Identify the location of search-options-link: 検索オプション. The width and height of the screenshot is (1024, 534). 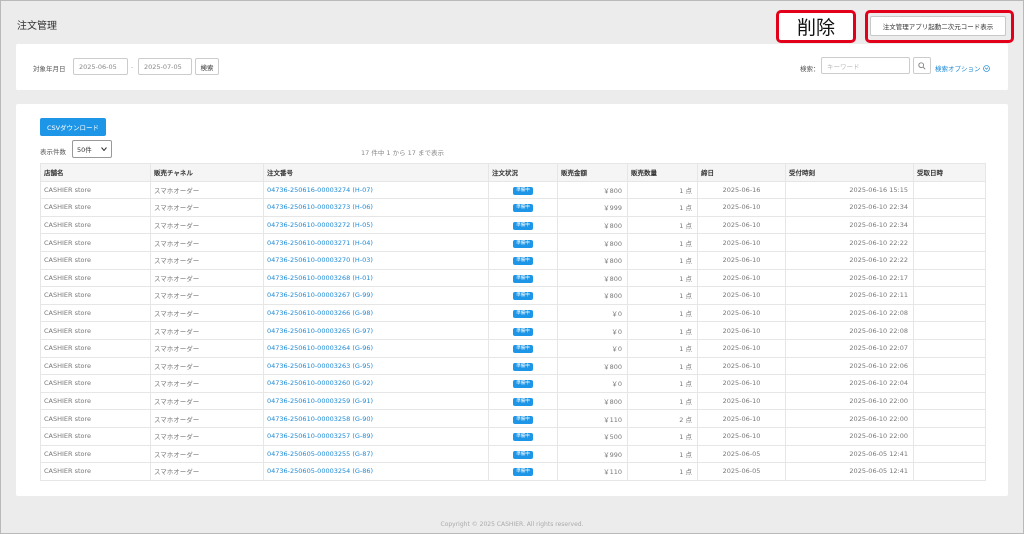
(962, 68).